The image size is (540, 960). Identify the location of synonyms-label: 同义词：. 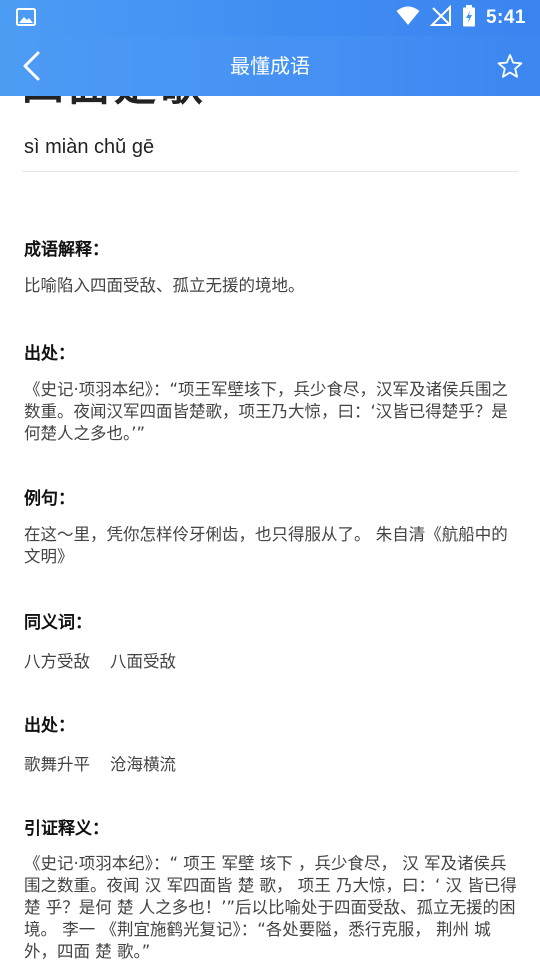
(58, 623).